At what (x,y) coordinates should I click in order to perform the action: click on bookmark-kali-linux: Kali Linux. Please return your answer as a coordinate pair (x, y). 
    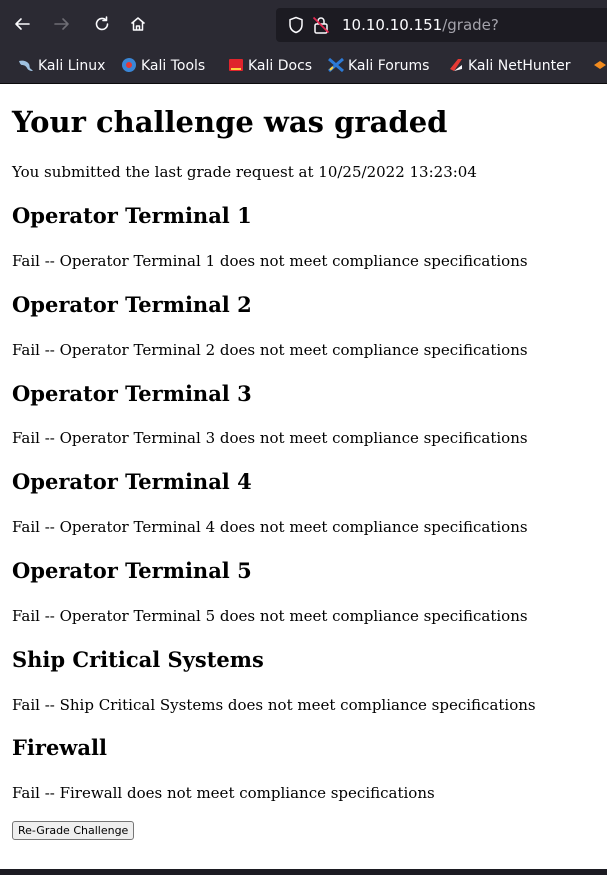
    Looking at the image, I should click on (61, 66).